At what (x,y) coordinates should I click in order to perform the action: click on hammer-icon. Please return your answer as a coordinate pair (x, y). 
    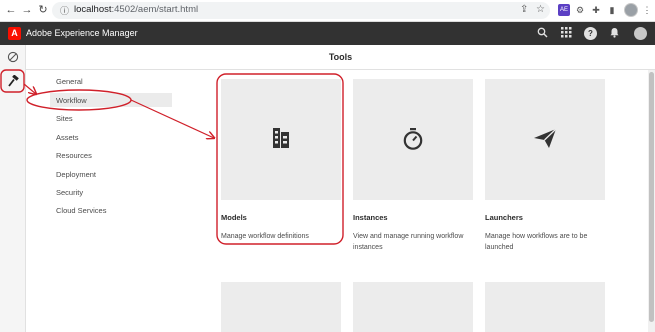
    Looking at the image, I should click on (13, 81).